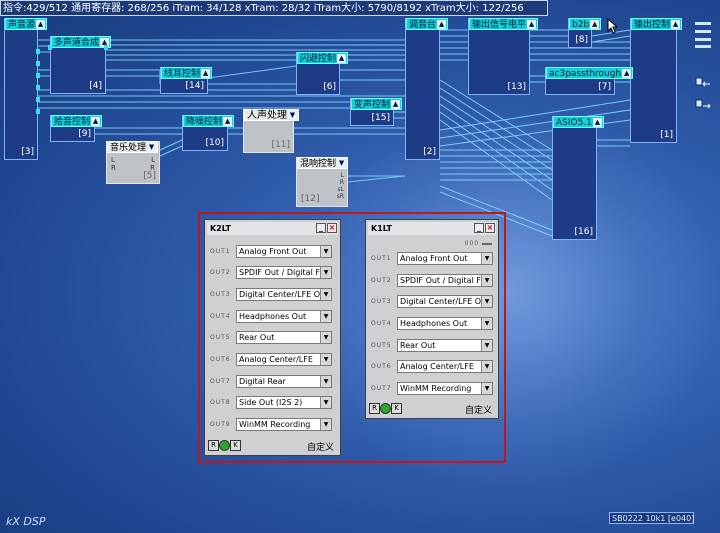  What do you see at coordinates (186, 80) in the screenshot?
I see `module-ear-control: 线耳控制 ▲ [14]` at bounding box center [186, 80].